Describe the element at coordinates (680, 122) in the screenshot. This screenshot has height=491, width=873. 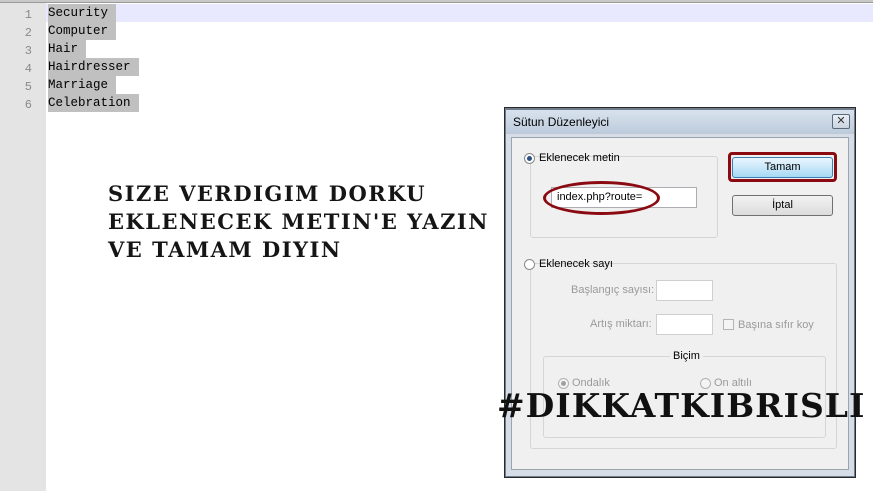
I see `dialog-titlebar: Sütun Düzenleyici` at that location.